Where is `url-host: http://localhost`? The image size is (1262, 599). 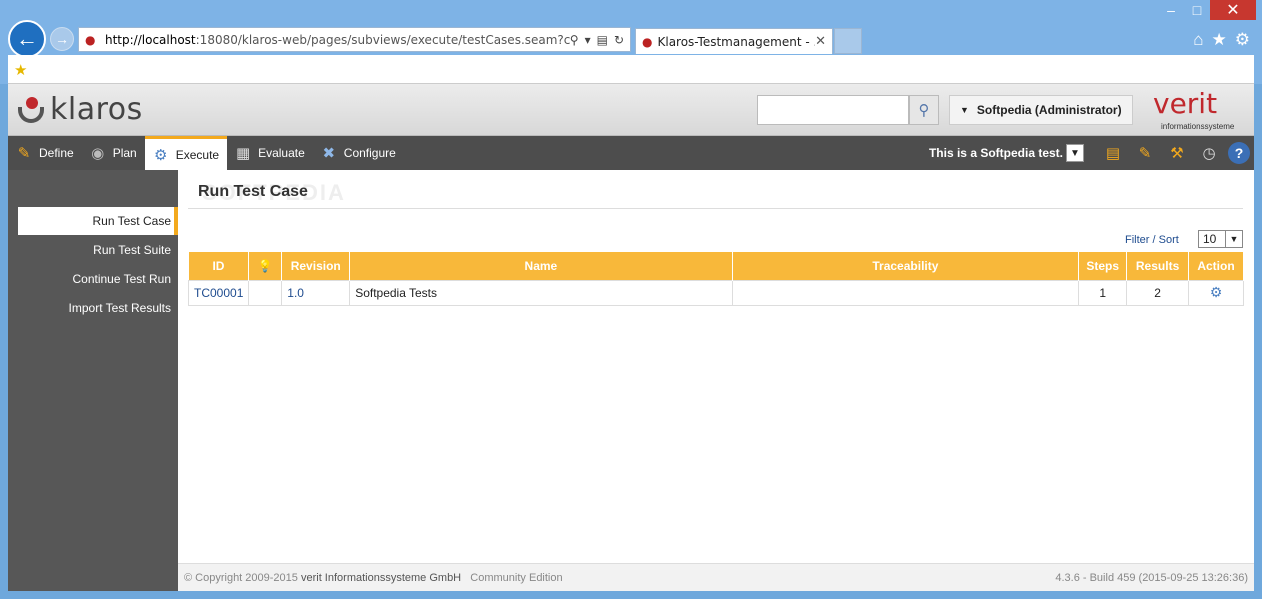 url-host: http://localhost is located at coordinates (150, 39).